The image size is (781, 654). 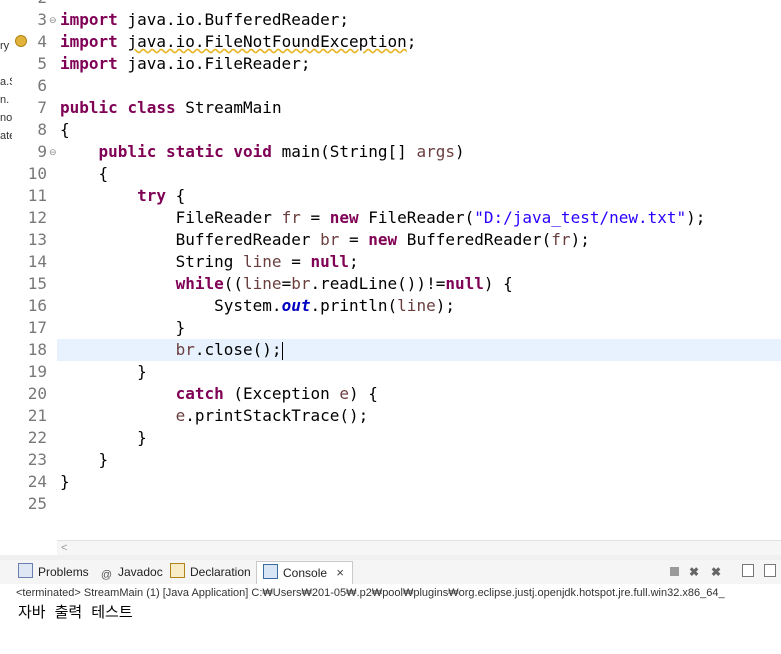 I want to click on package-explorer-edge: ry a.S n. no ate, so click(x=7, y=270).